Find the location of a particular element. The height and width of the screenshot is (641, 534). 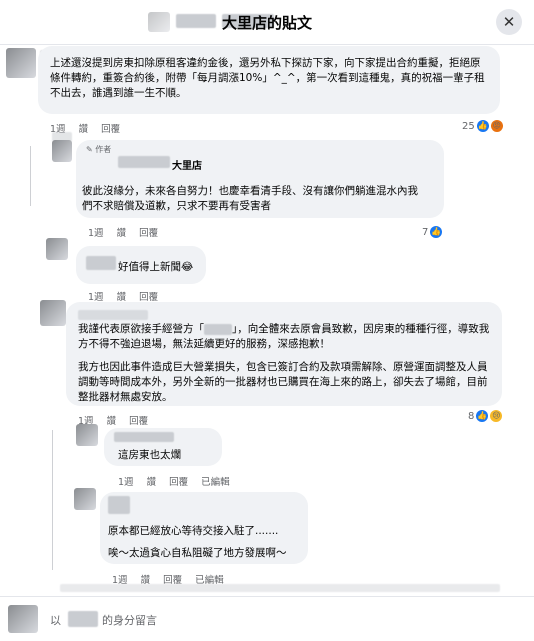

comment-composer: 以 的身分留言 is located at coordinates (267, 618).